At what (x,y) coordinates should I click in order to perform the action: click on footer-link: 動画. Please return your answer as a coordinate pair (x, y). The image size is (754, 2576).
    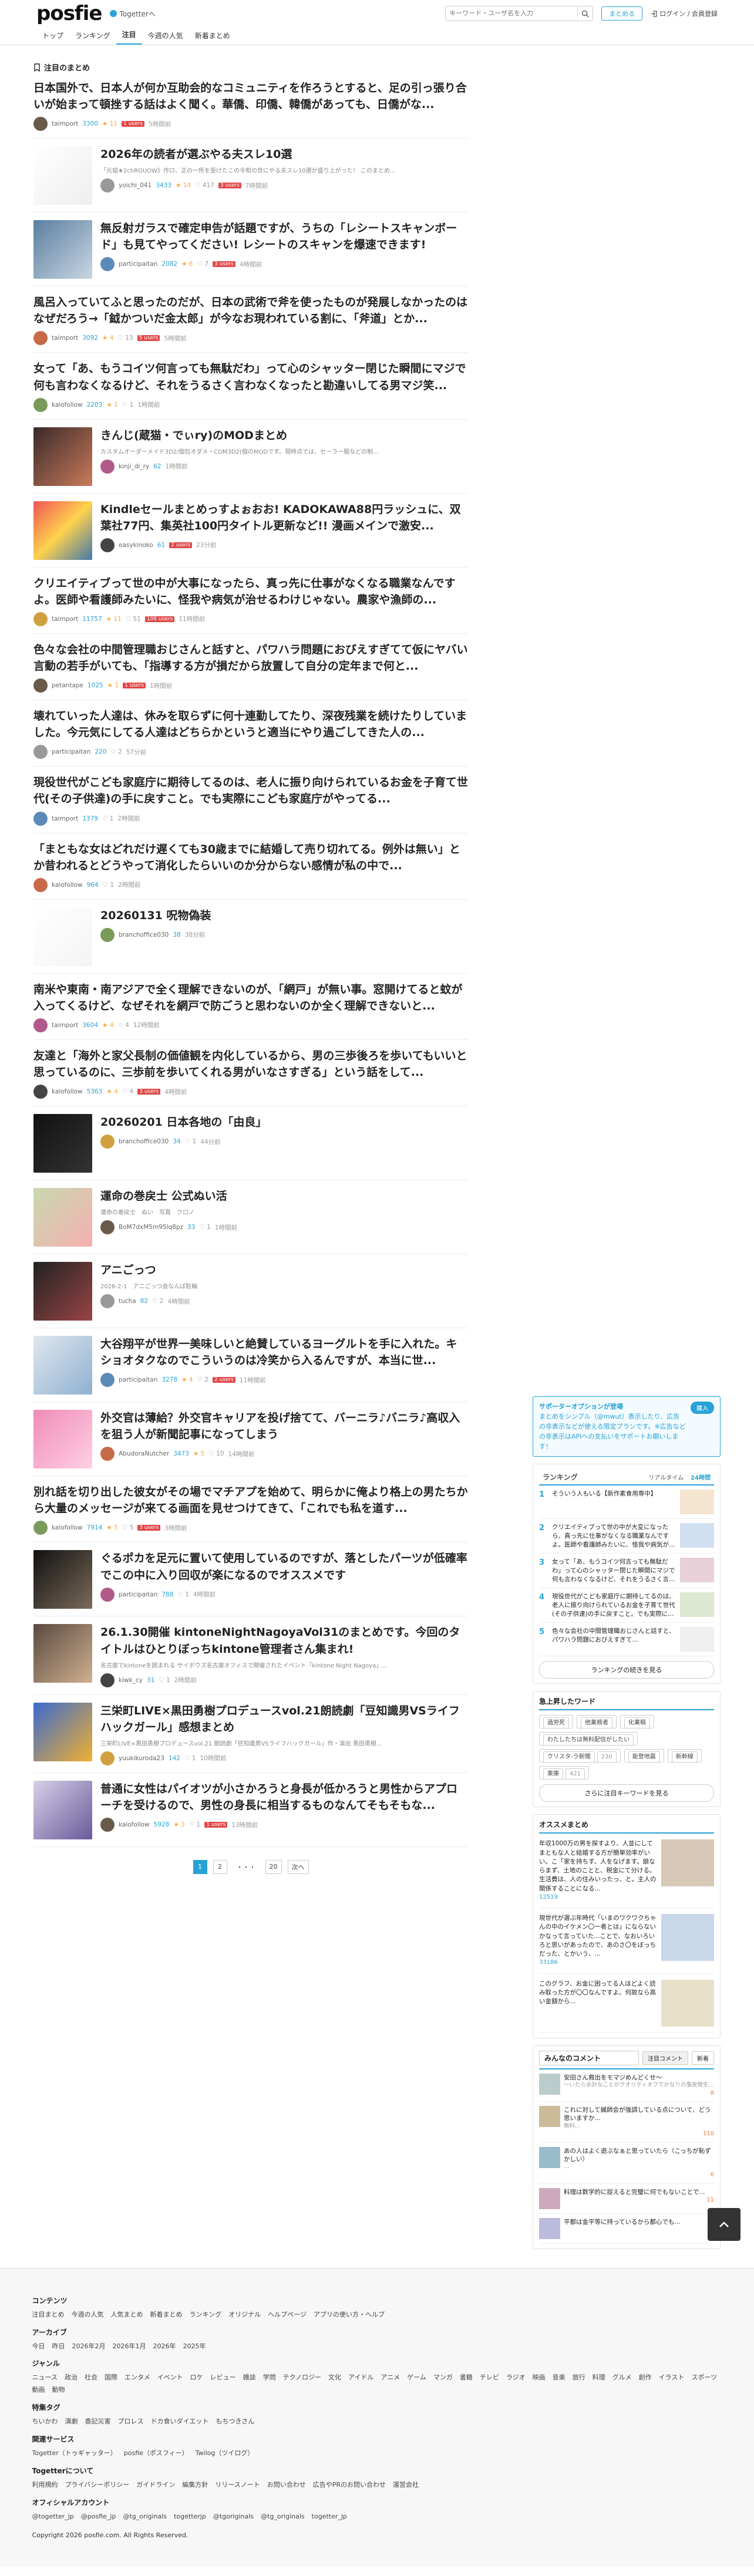
    Looking at the image, I should click on (38, 2390).